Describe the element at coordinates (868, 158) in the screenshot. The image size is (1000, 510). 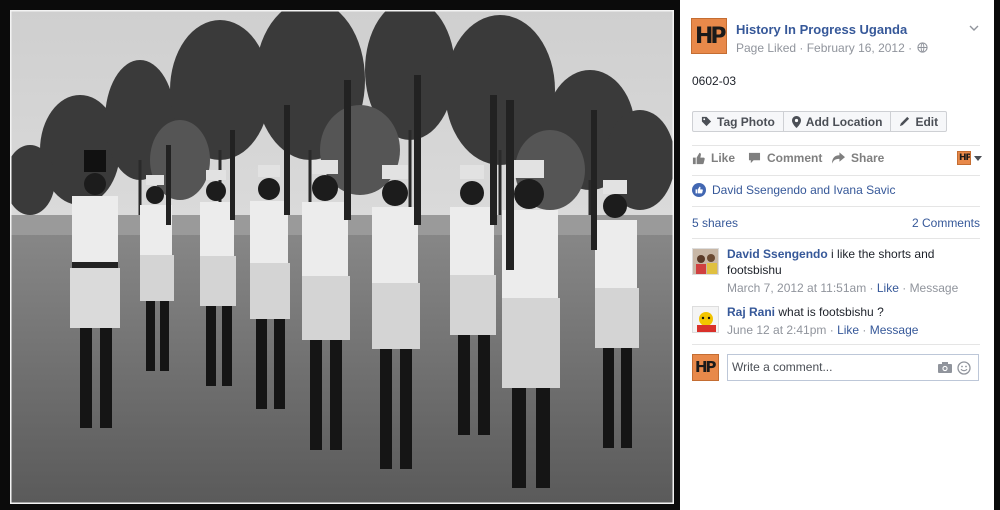
I see `share-label: Share` at that location.